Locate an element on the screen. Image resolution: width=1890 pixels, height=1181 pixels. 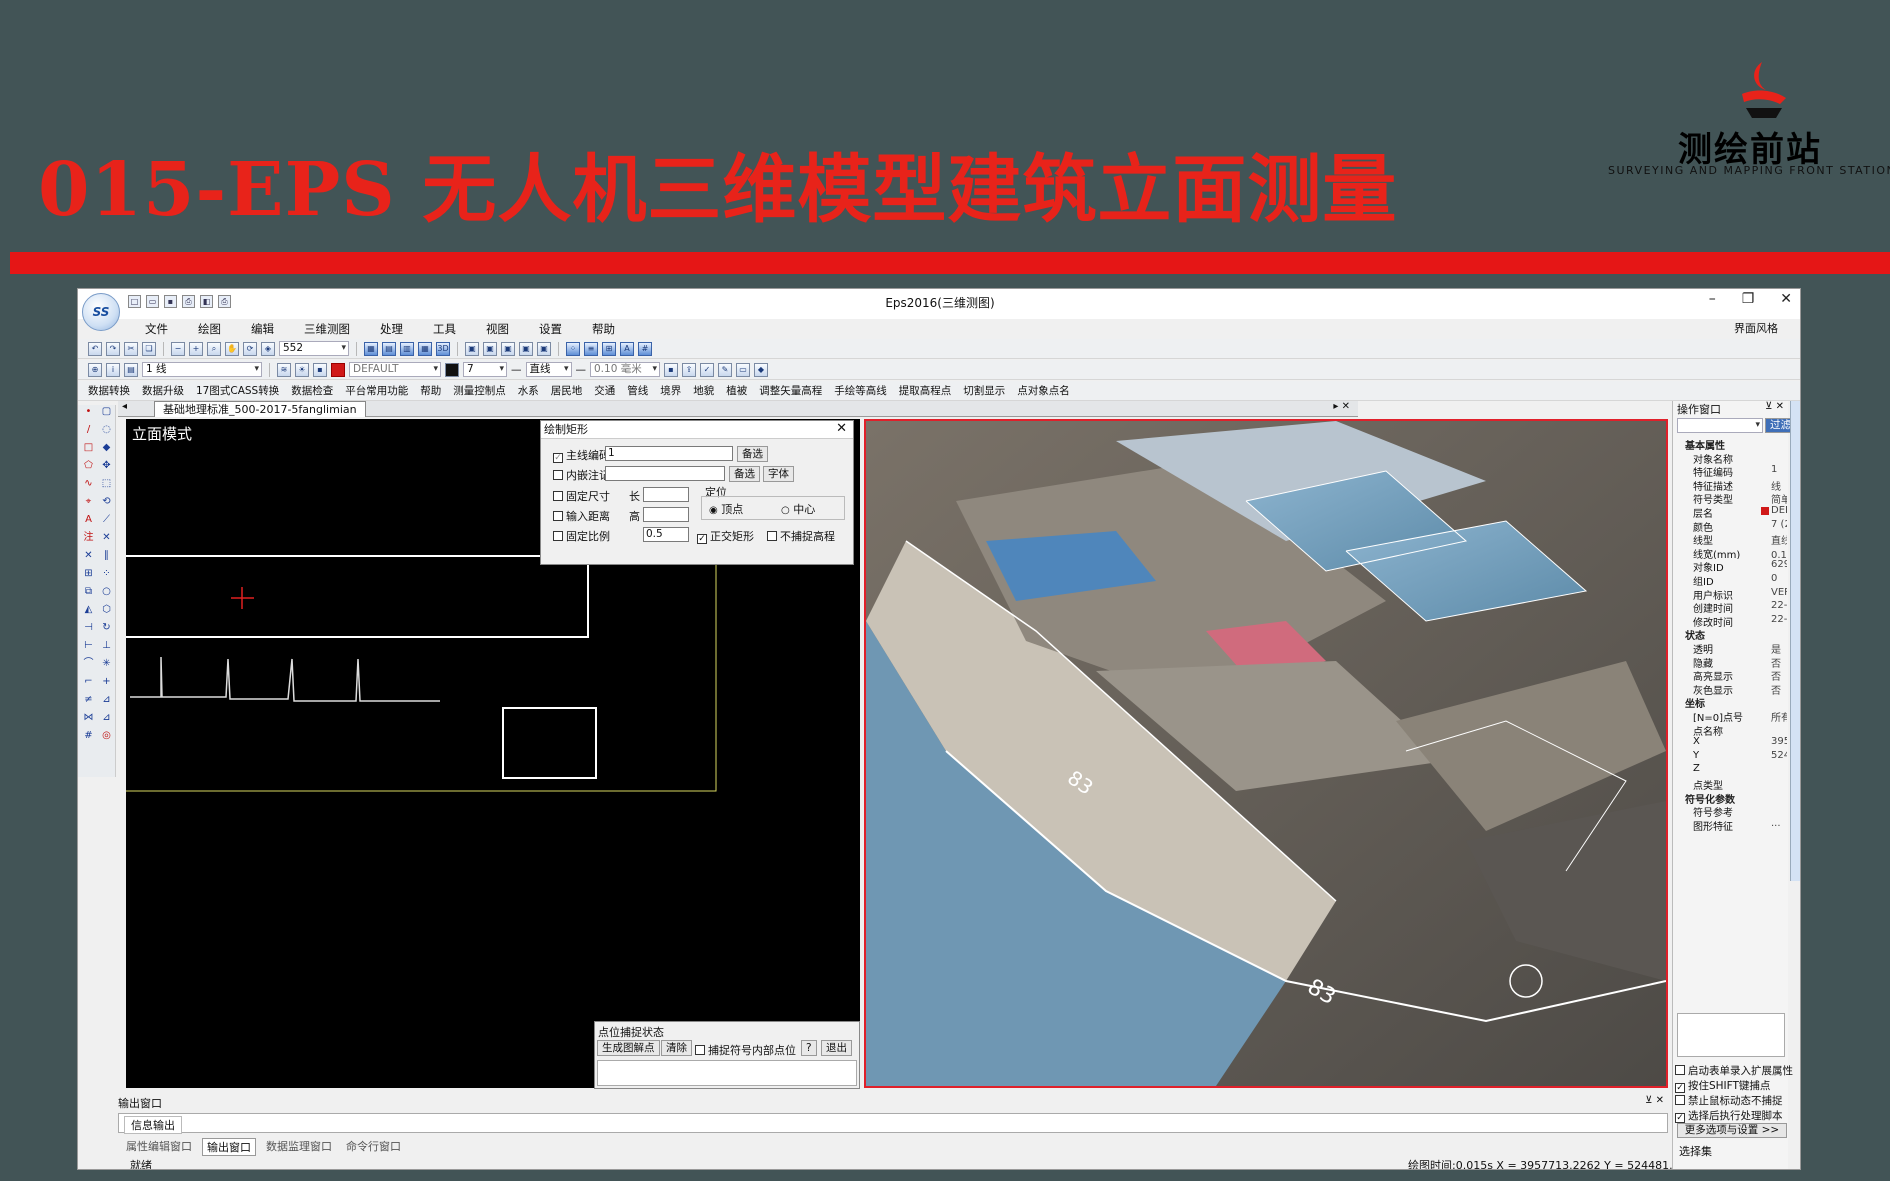
tab-close-icon: ✕ is located at coordinates (1346, 406).